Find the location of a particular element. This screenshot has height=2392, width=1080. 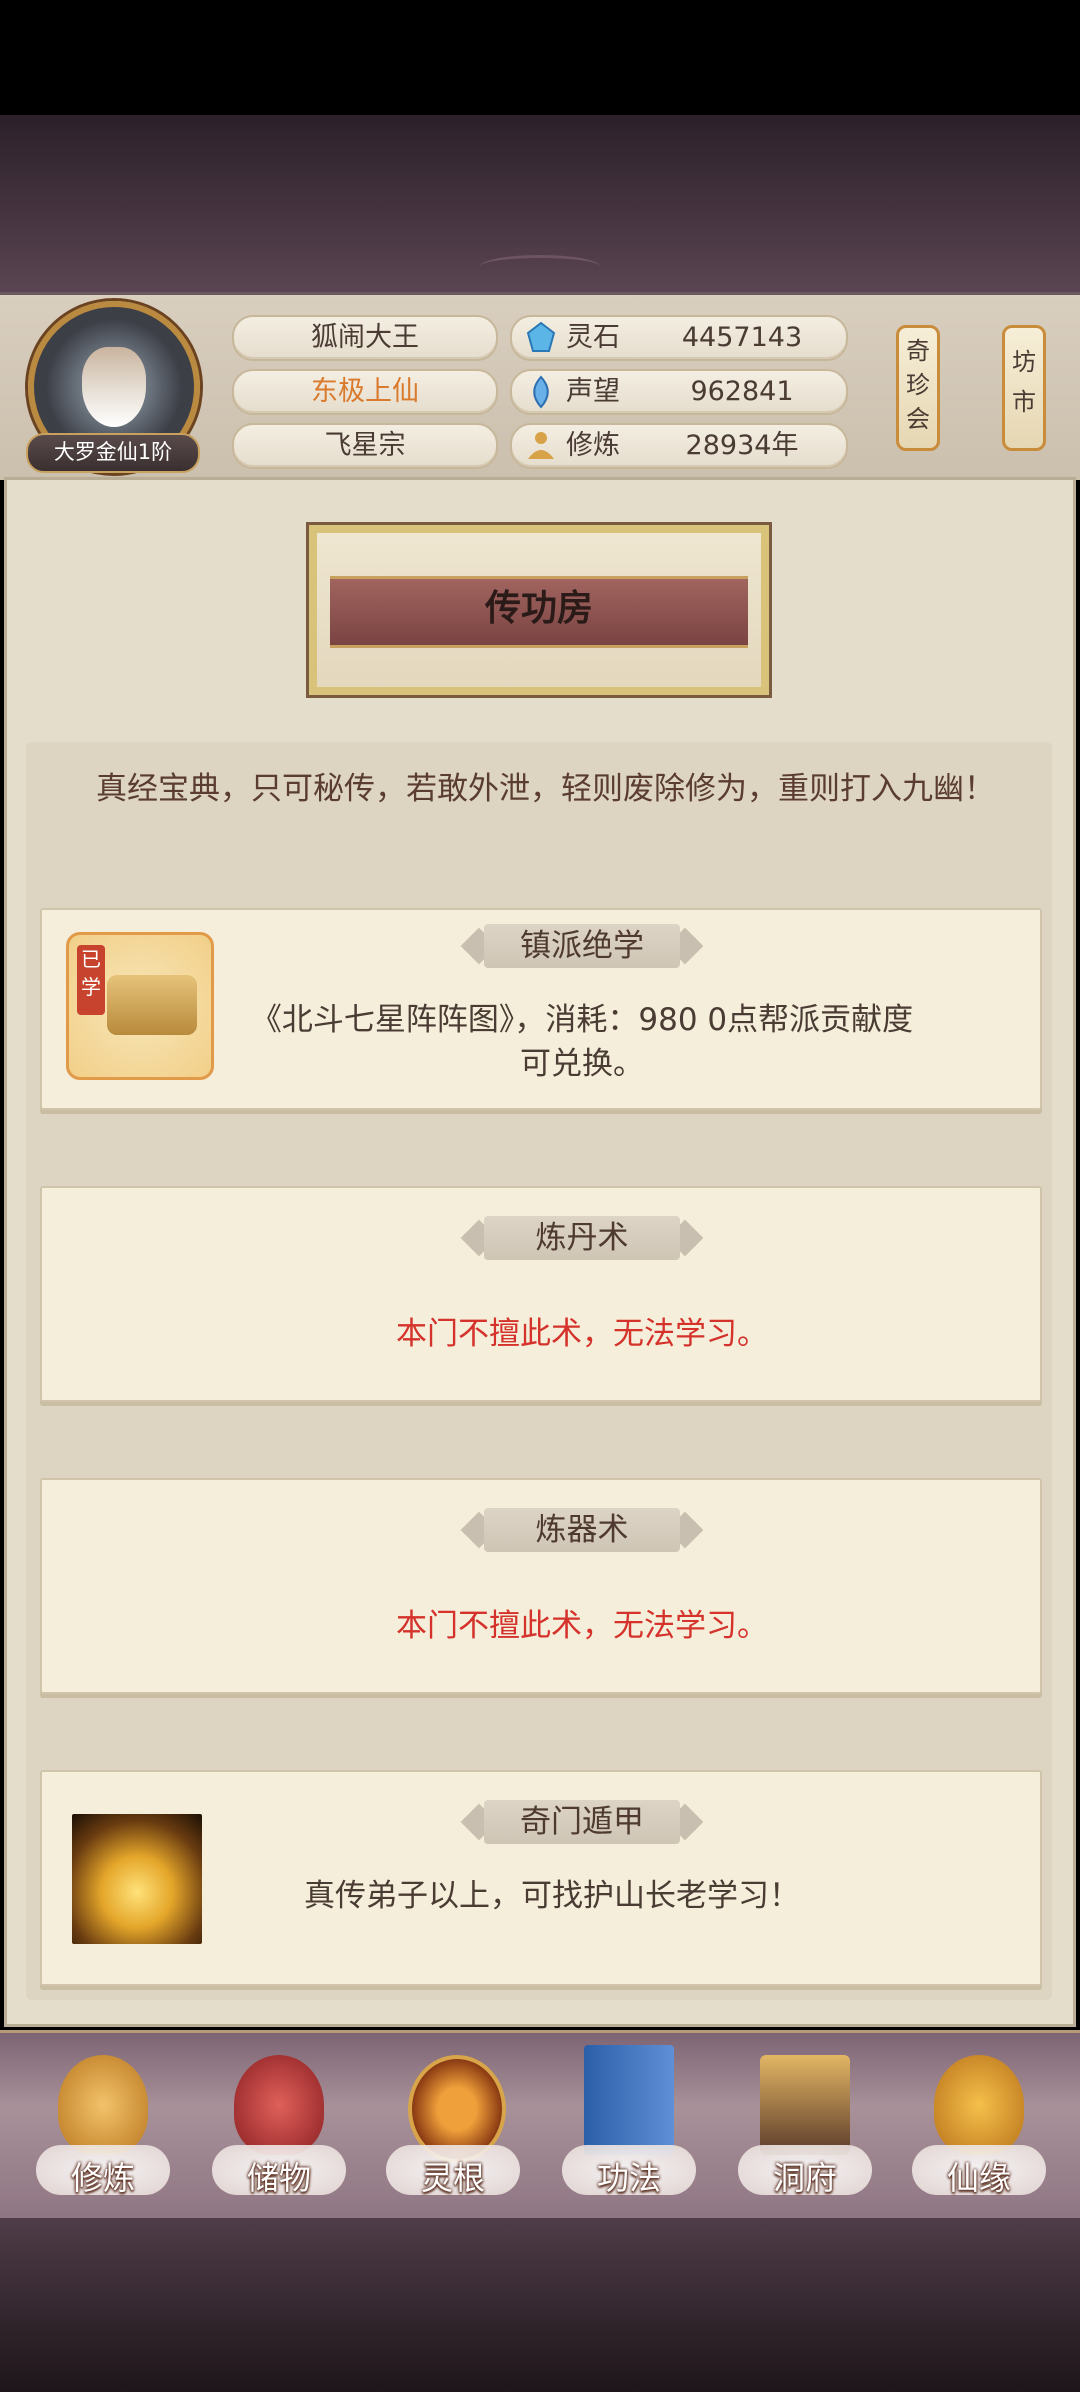

player-name: 狐闹大王 is located at coordinates (365, 338).